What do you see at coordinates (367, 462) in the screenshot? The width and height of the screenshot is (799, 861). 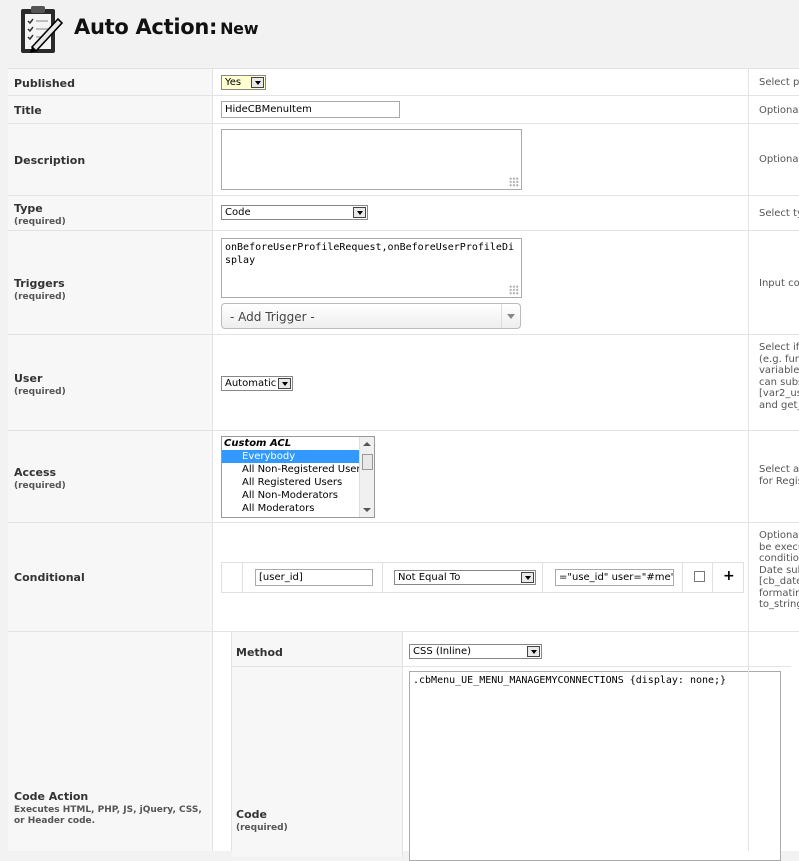 I see `scroll-thumb` at bounding box center [367, 462].